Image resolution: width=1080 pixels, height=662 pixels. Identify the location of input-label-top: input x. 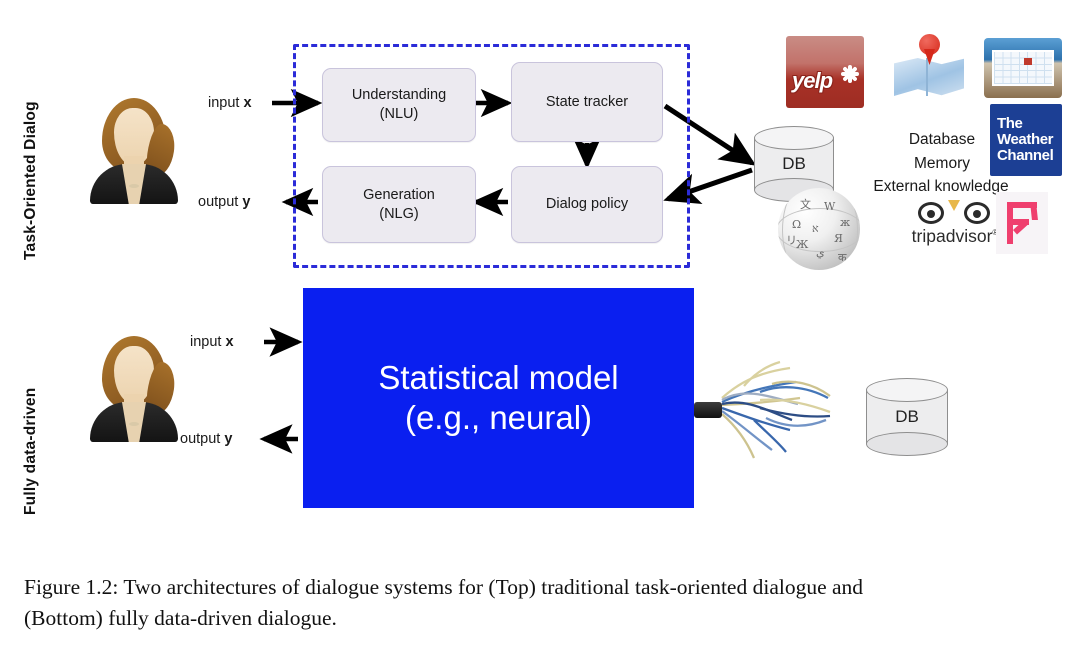
(230, 103).